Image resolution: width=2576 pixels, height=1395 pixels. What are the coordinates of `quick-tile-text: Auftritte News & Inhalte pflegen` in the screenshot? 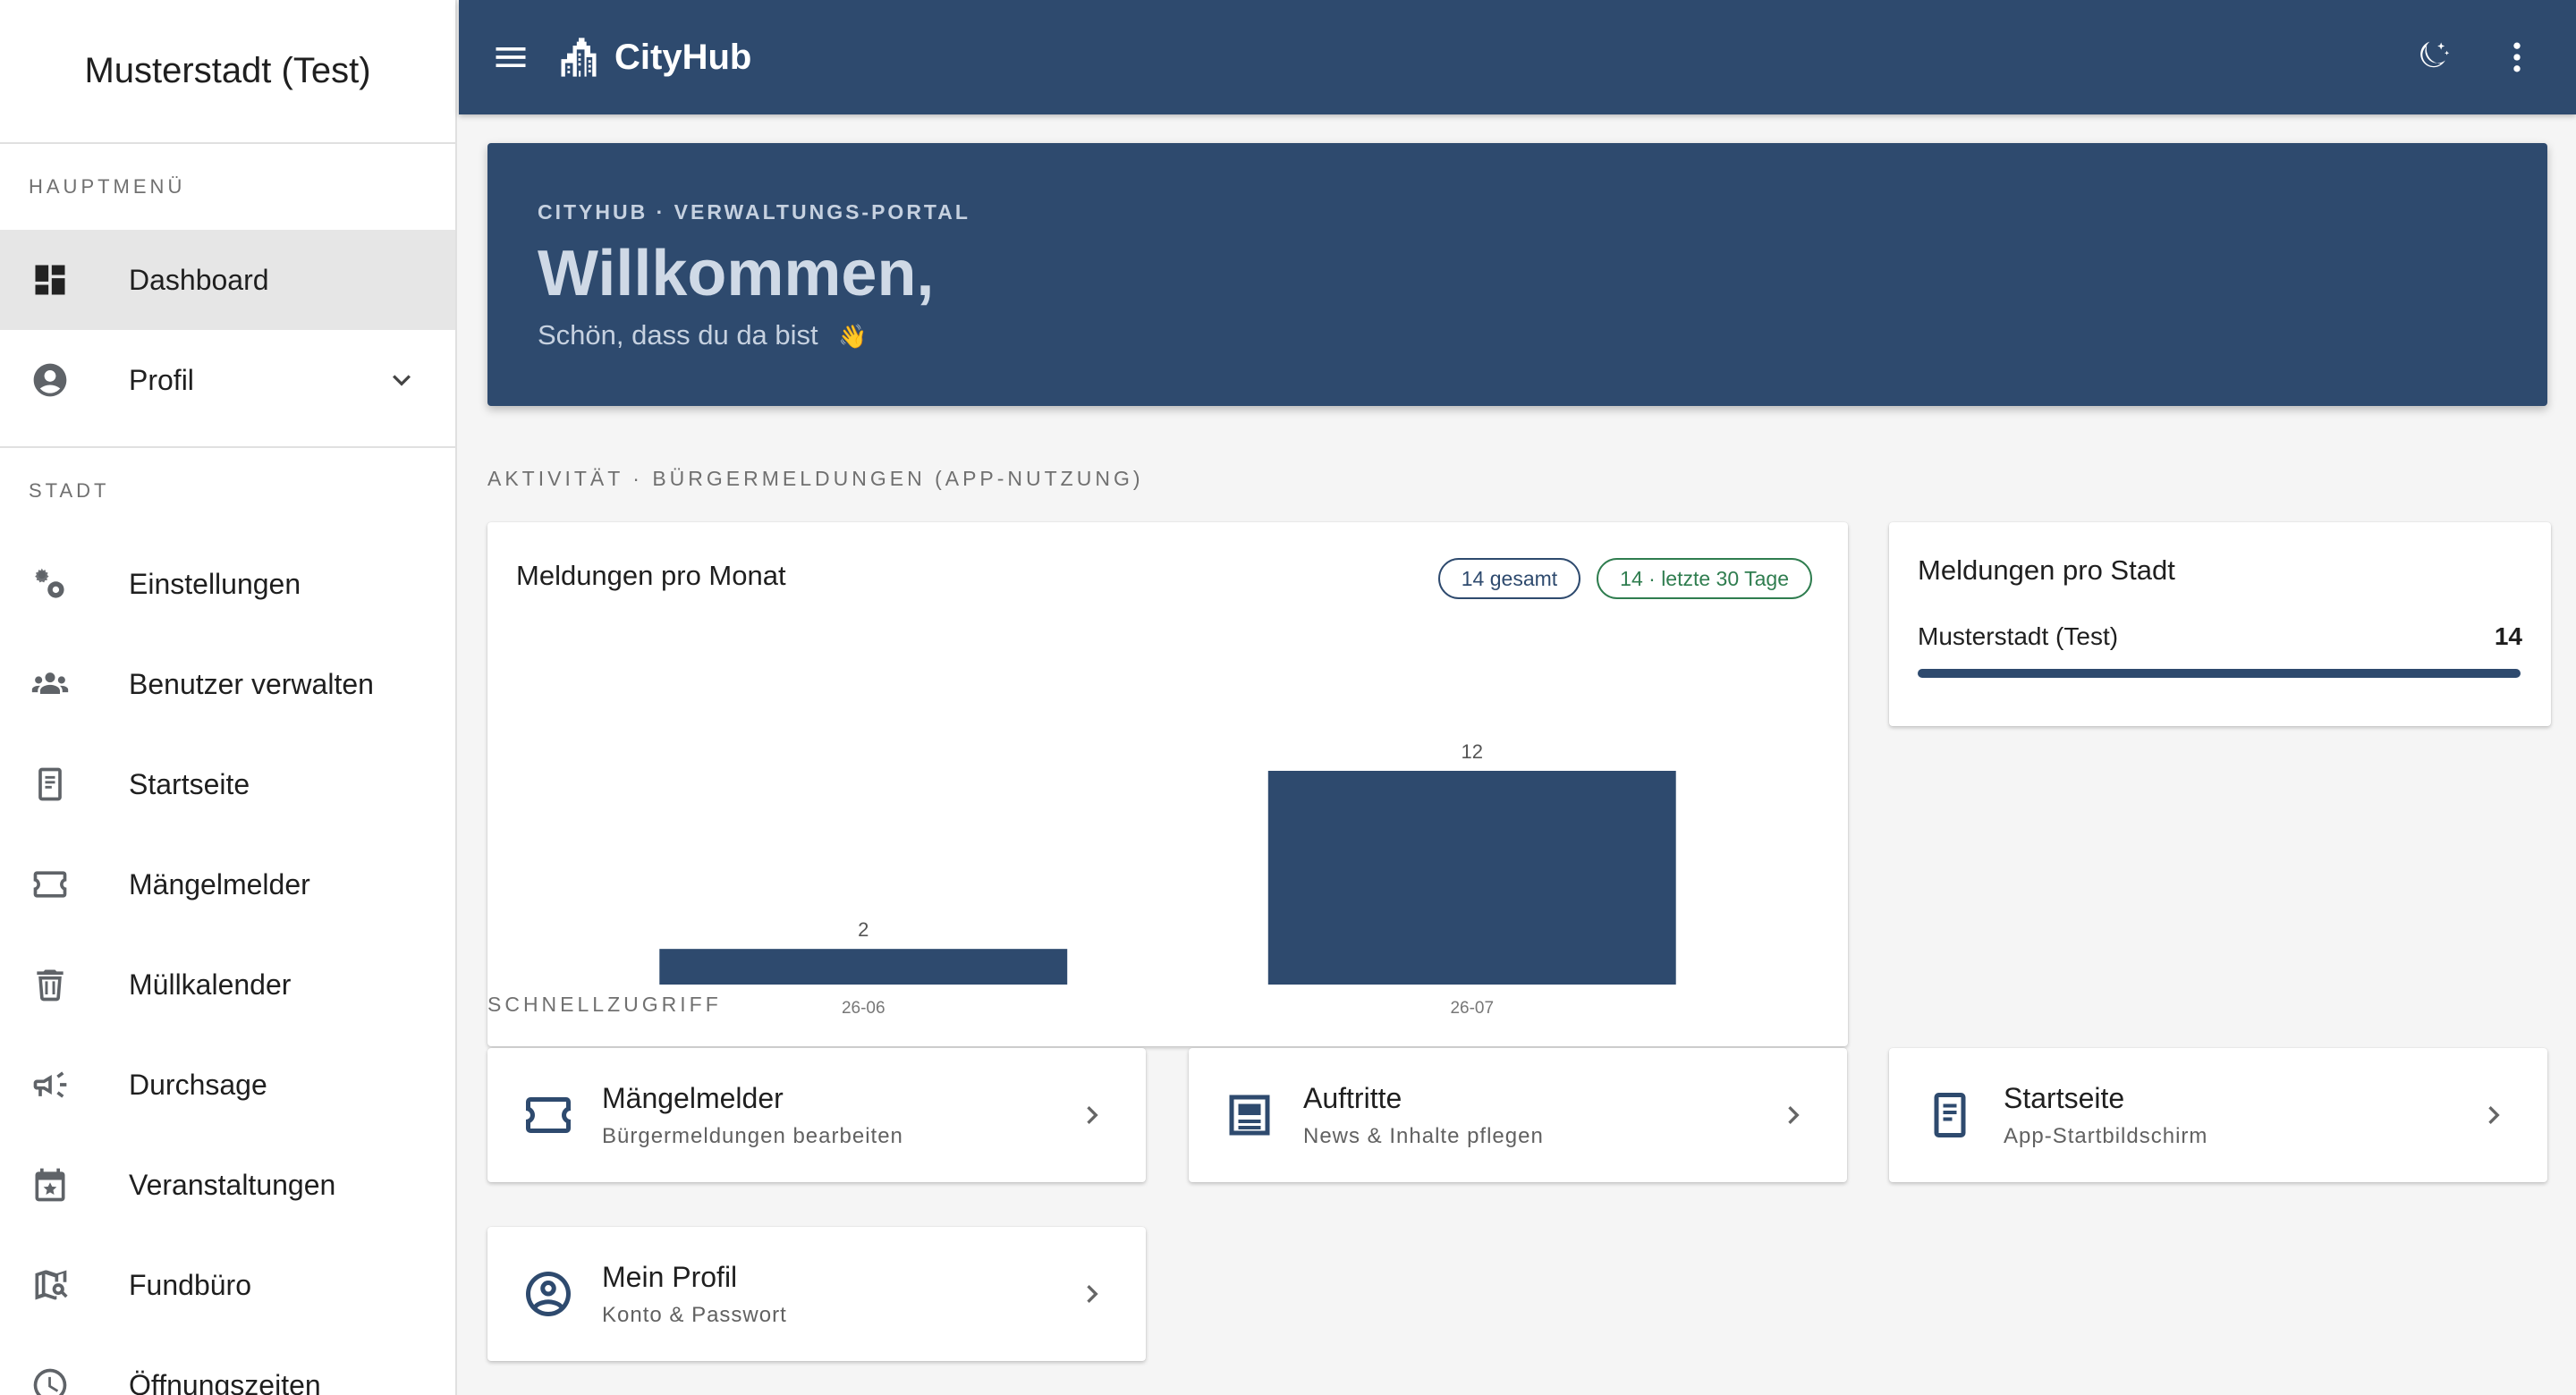 It's located at (1423, 1115).